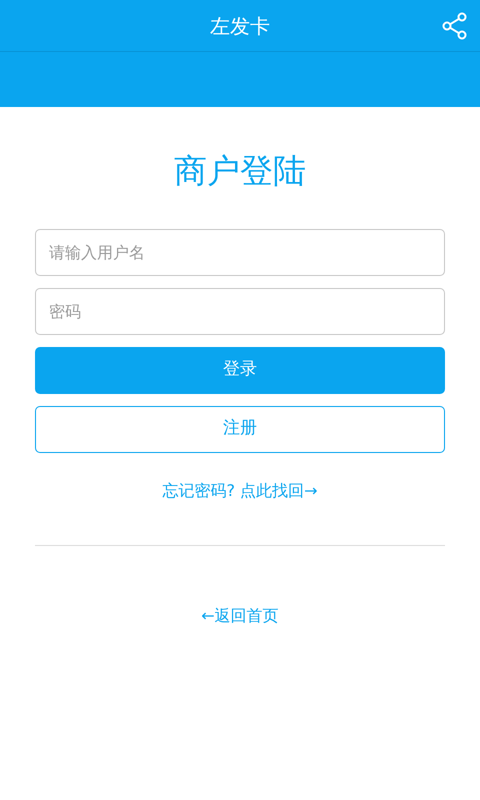 This screenshot has width=480, height=800. I want to click on register-button: 注册, so click(240, 429).